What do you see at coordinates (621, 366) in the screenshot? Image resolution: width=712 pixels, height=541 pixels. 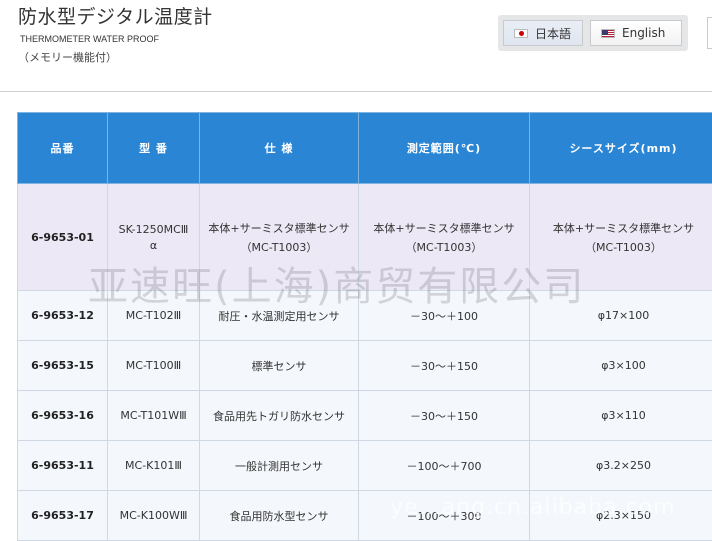 I see `size-cell: φ3×100` at bounding box center [621, 366].